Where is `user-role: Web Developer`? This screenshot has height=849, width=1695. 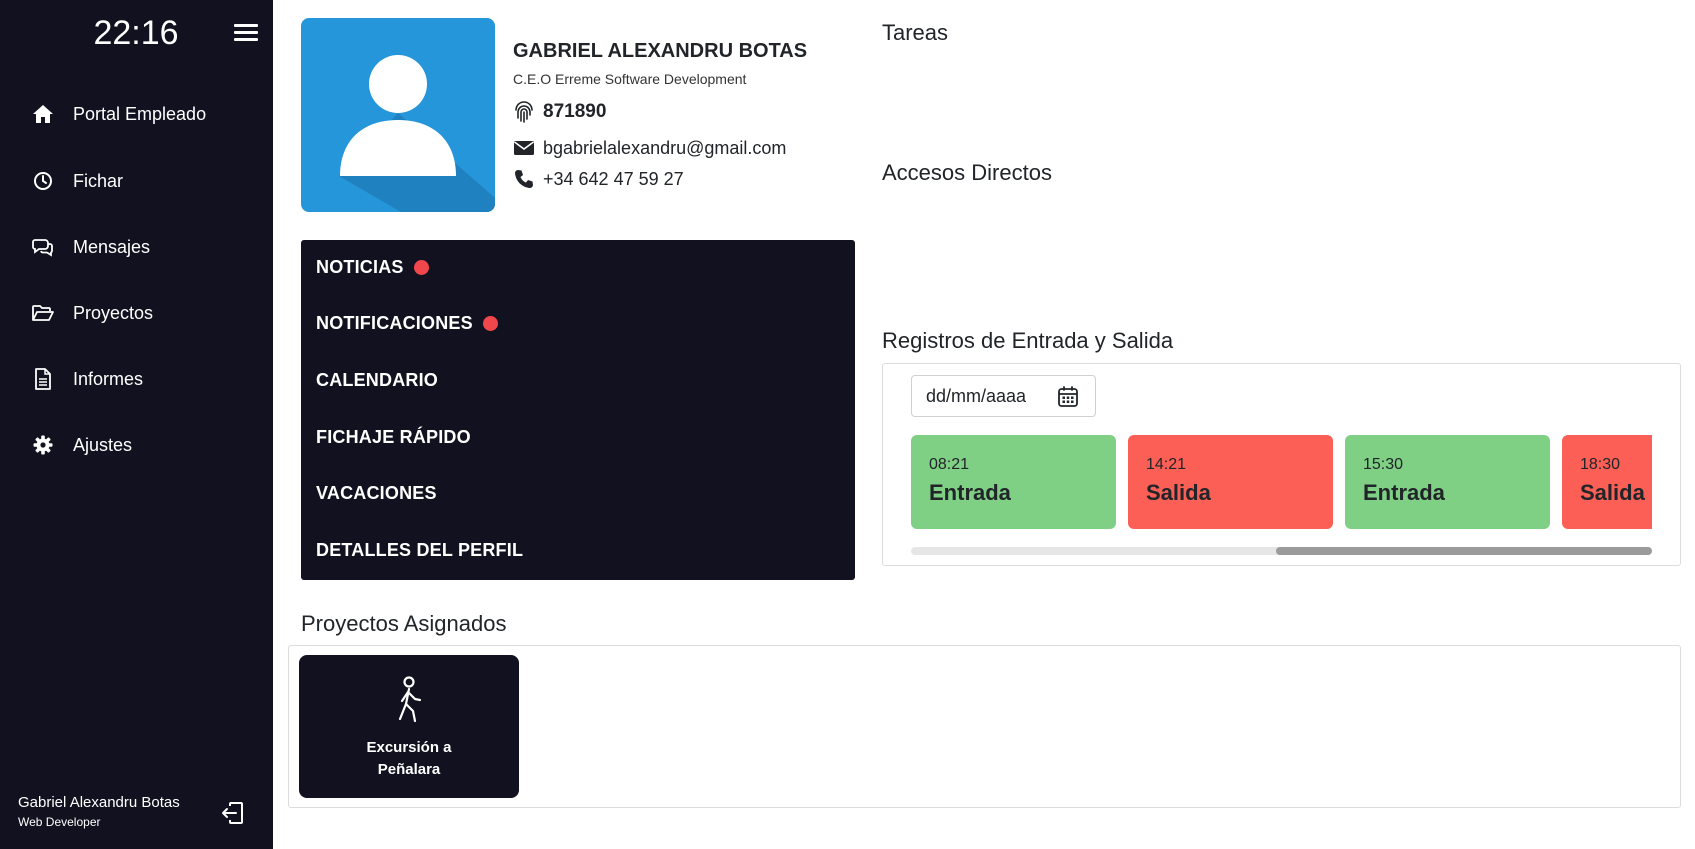
user-role: Web Developer is located at coordinates (59, 822).